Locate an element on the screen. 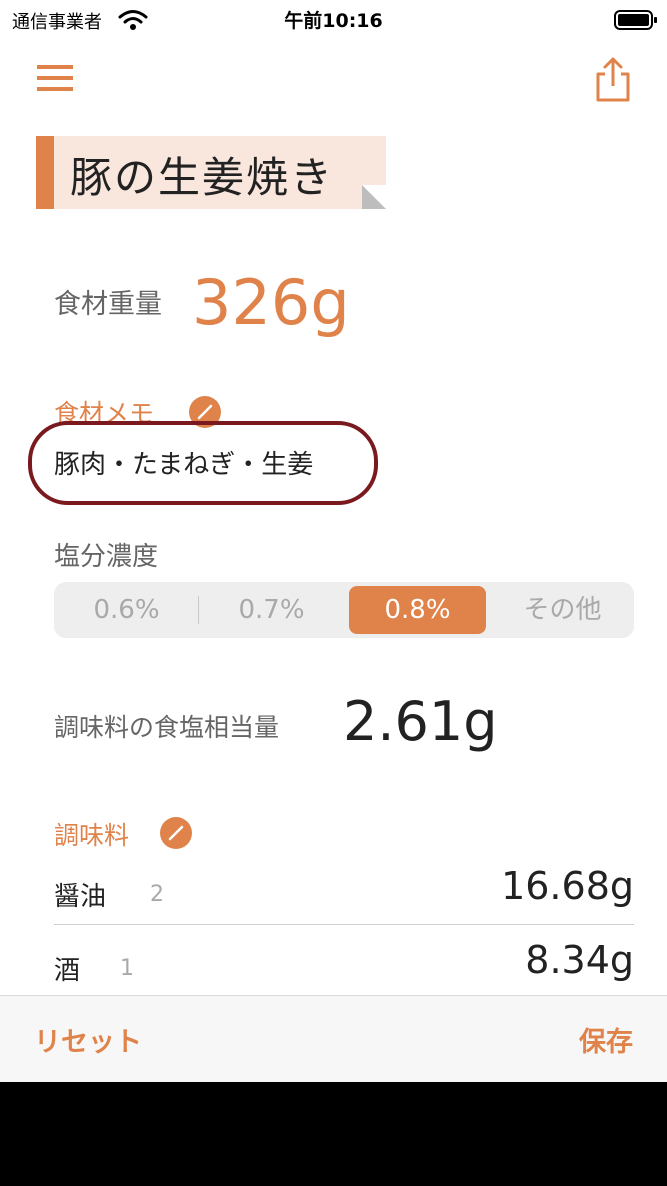  status-time: 午前10:16 is located at coordinates (333, 21).